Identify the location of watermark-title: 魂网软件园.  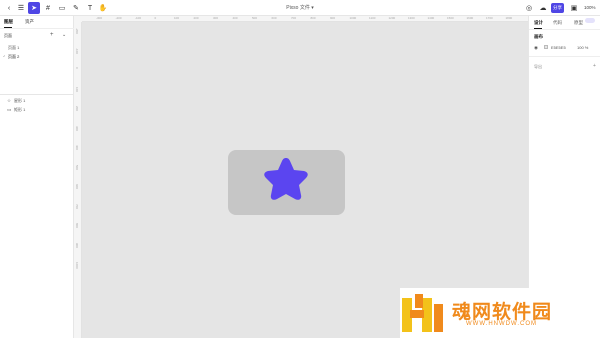
(502, 312).